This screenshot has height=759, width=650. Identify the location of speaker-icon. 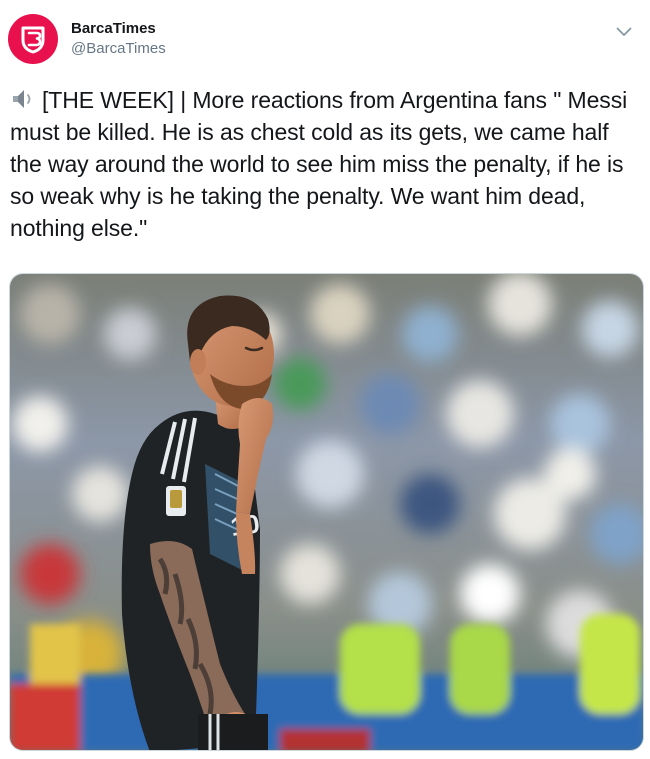
(22, 99).